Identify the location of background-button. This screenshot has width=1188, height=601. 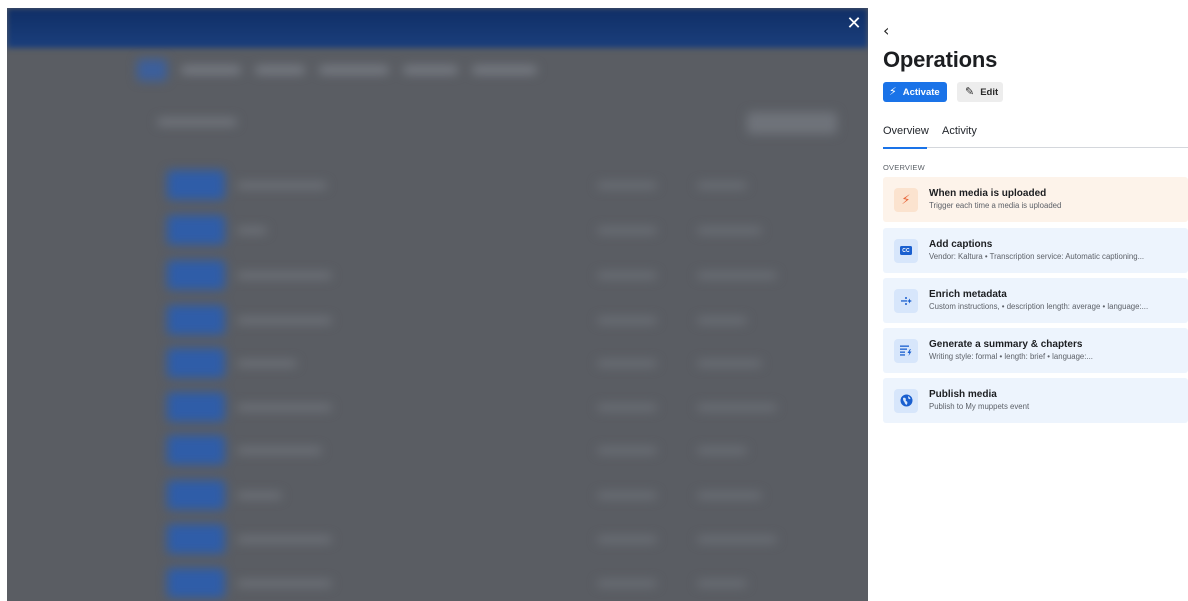
(792, 123).